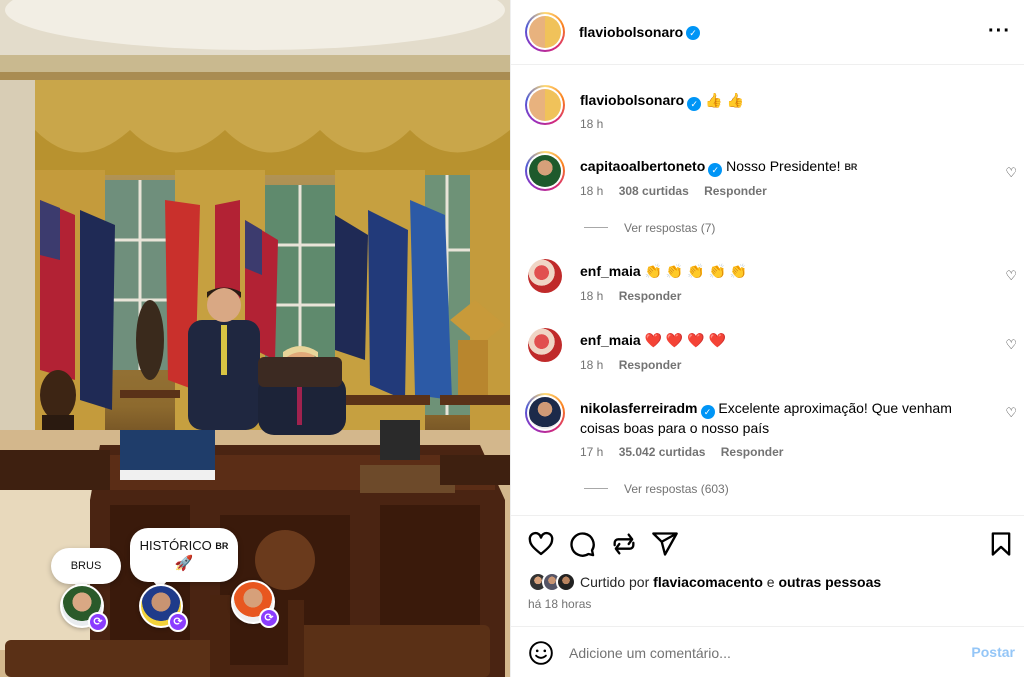 The height and width of the screenshot is (677, 1024). I want to click on comment-likes: 35.042 curtidas, so click(662, 452).